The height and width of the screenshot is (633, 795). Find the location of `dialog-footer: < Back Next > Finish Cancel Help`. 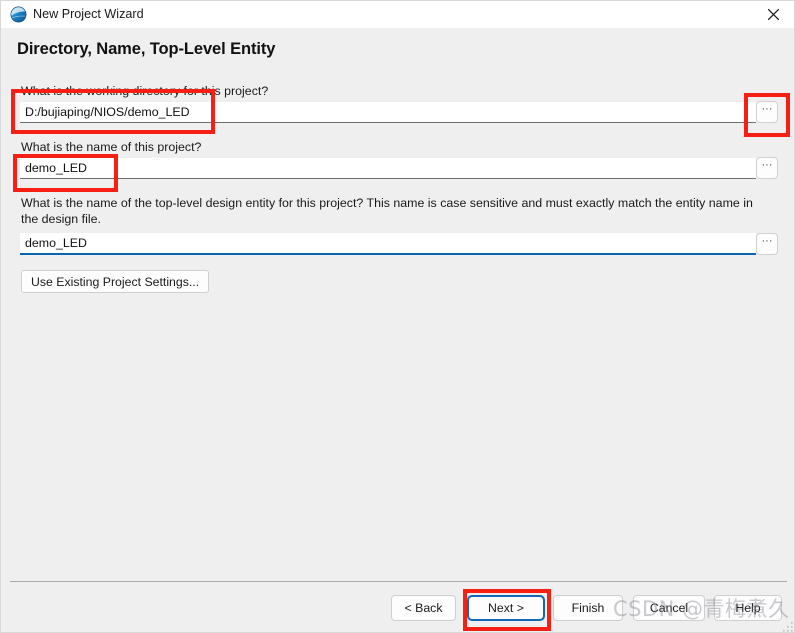

dialog-footer: < Back Next > Finish Cancel Help is located at coordinates (397, 606).